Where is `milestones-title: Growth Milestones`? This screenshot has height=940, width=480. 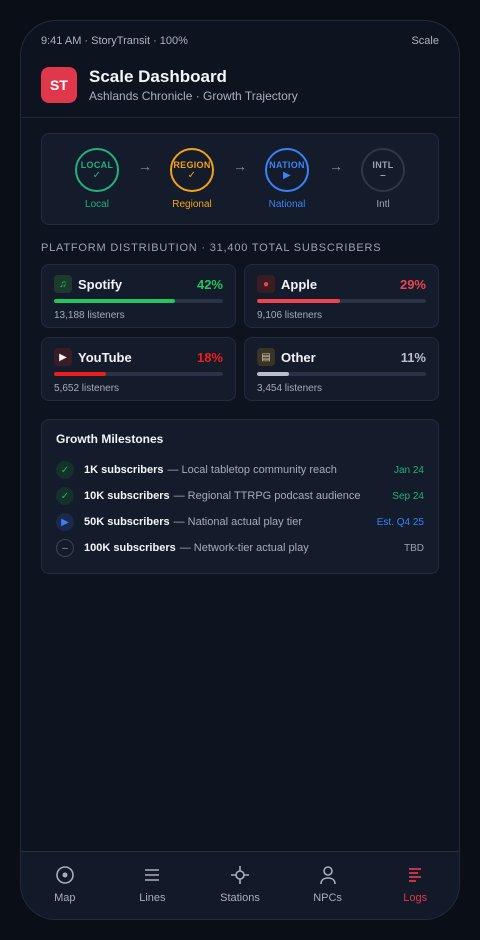 milestones-title: Growth Milestones is located at coordinates (110, 439).